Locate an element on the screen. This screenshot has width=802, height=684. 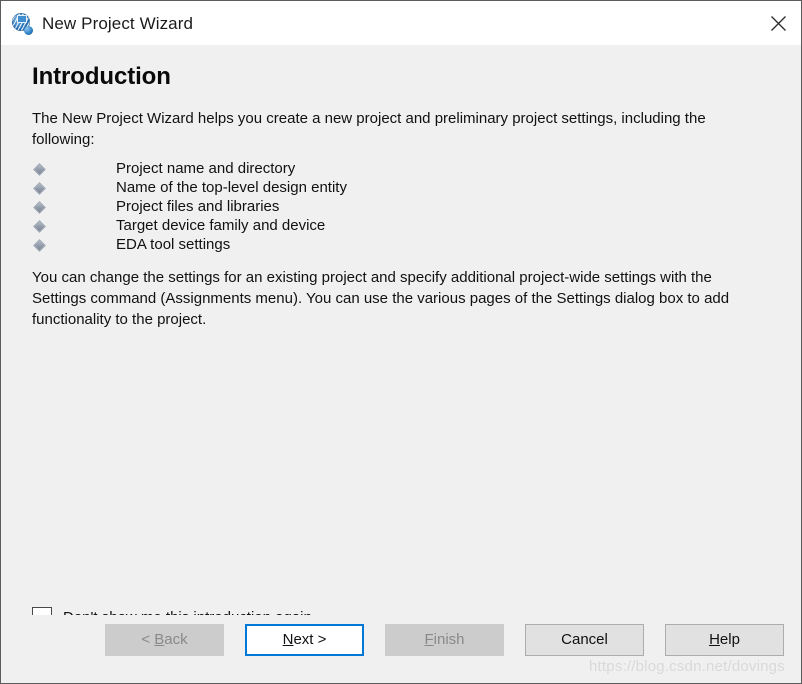
page-title: Introduction is located at coordinates (101, 76).